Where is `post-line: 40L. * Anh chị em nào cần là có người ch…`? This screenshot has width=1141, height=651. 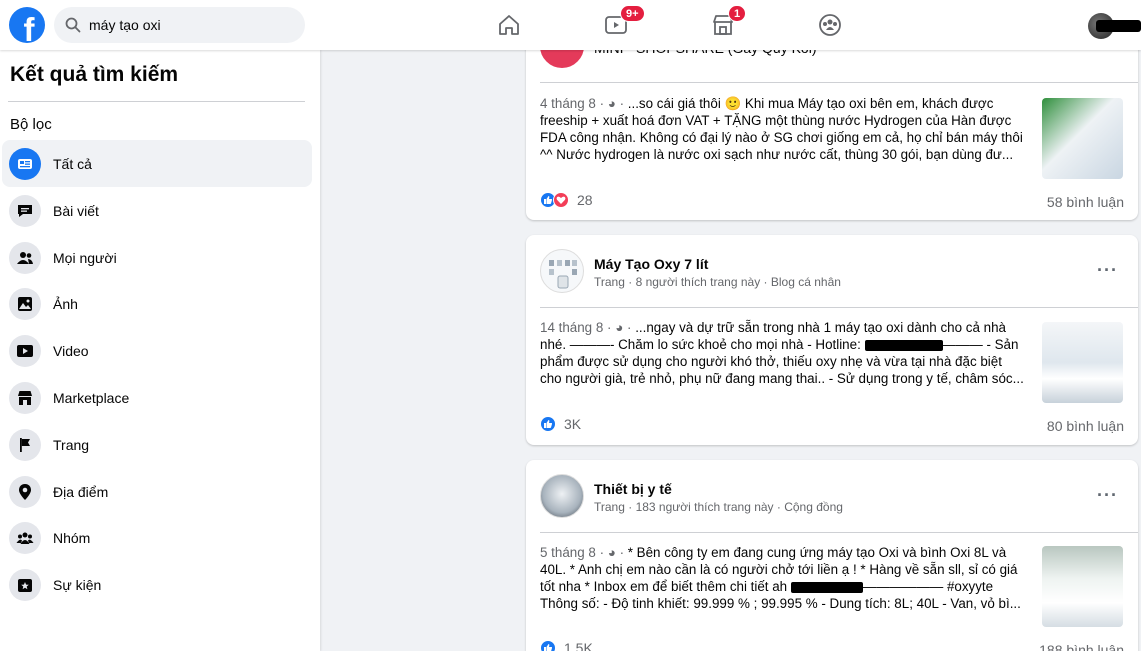
post-line: 40L. * Anh chị em nào cần là có người ch… is located at coordinates (779, 569).